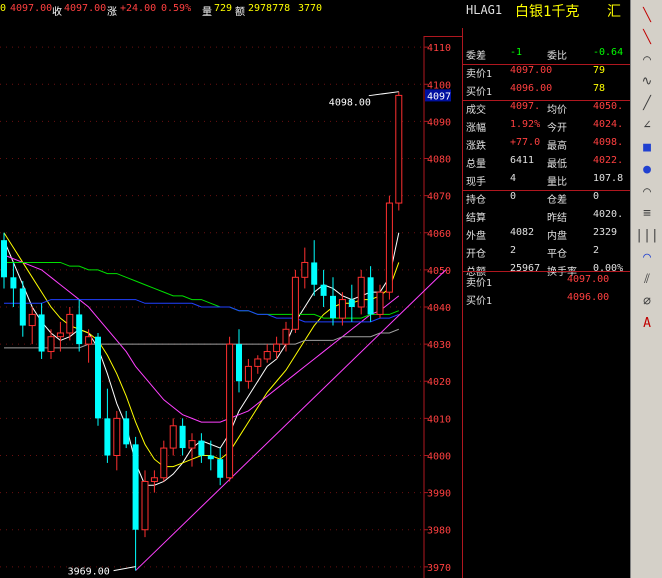 Image resolution: width=662 pixels, height=578 pixels. Describe the element at coordinates (647, 170) in the screenshot. I see `ellipse-tool-icon: ●` at that location.